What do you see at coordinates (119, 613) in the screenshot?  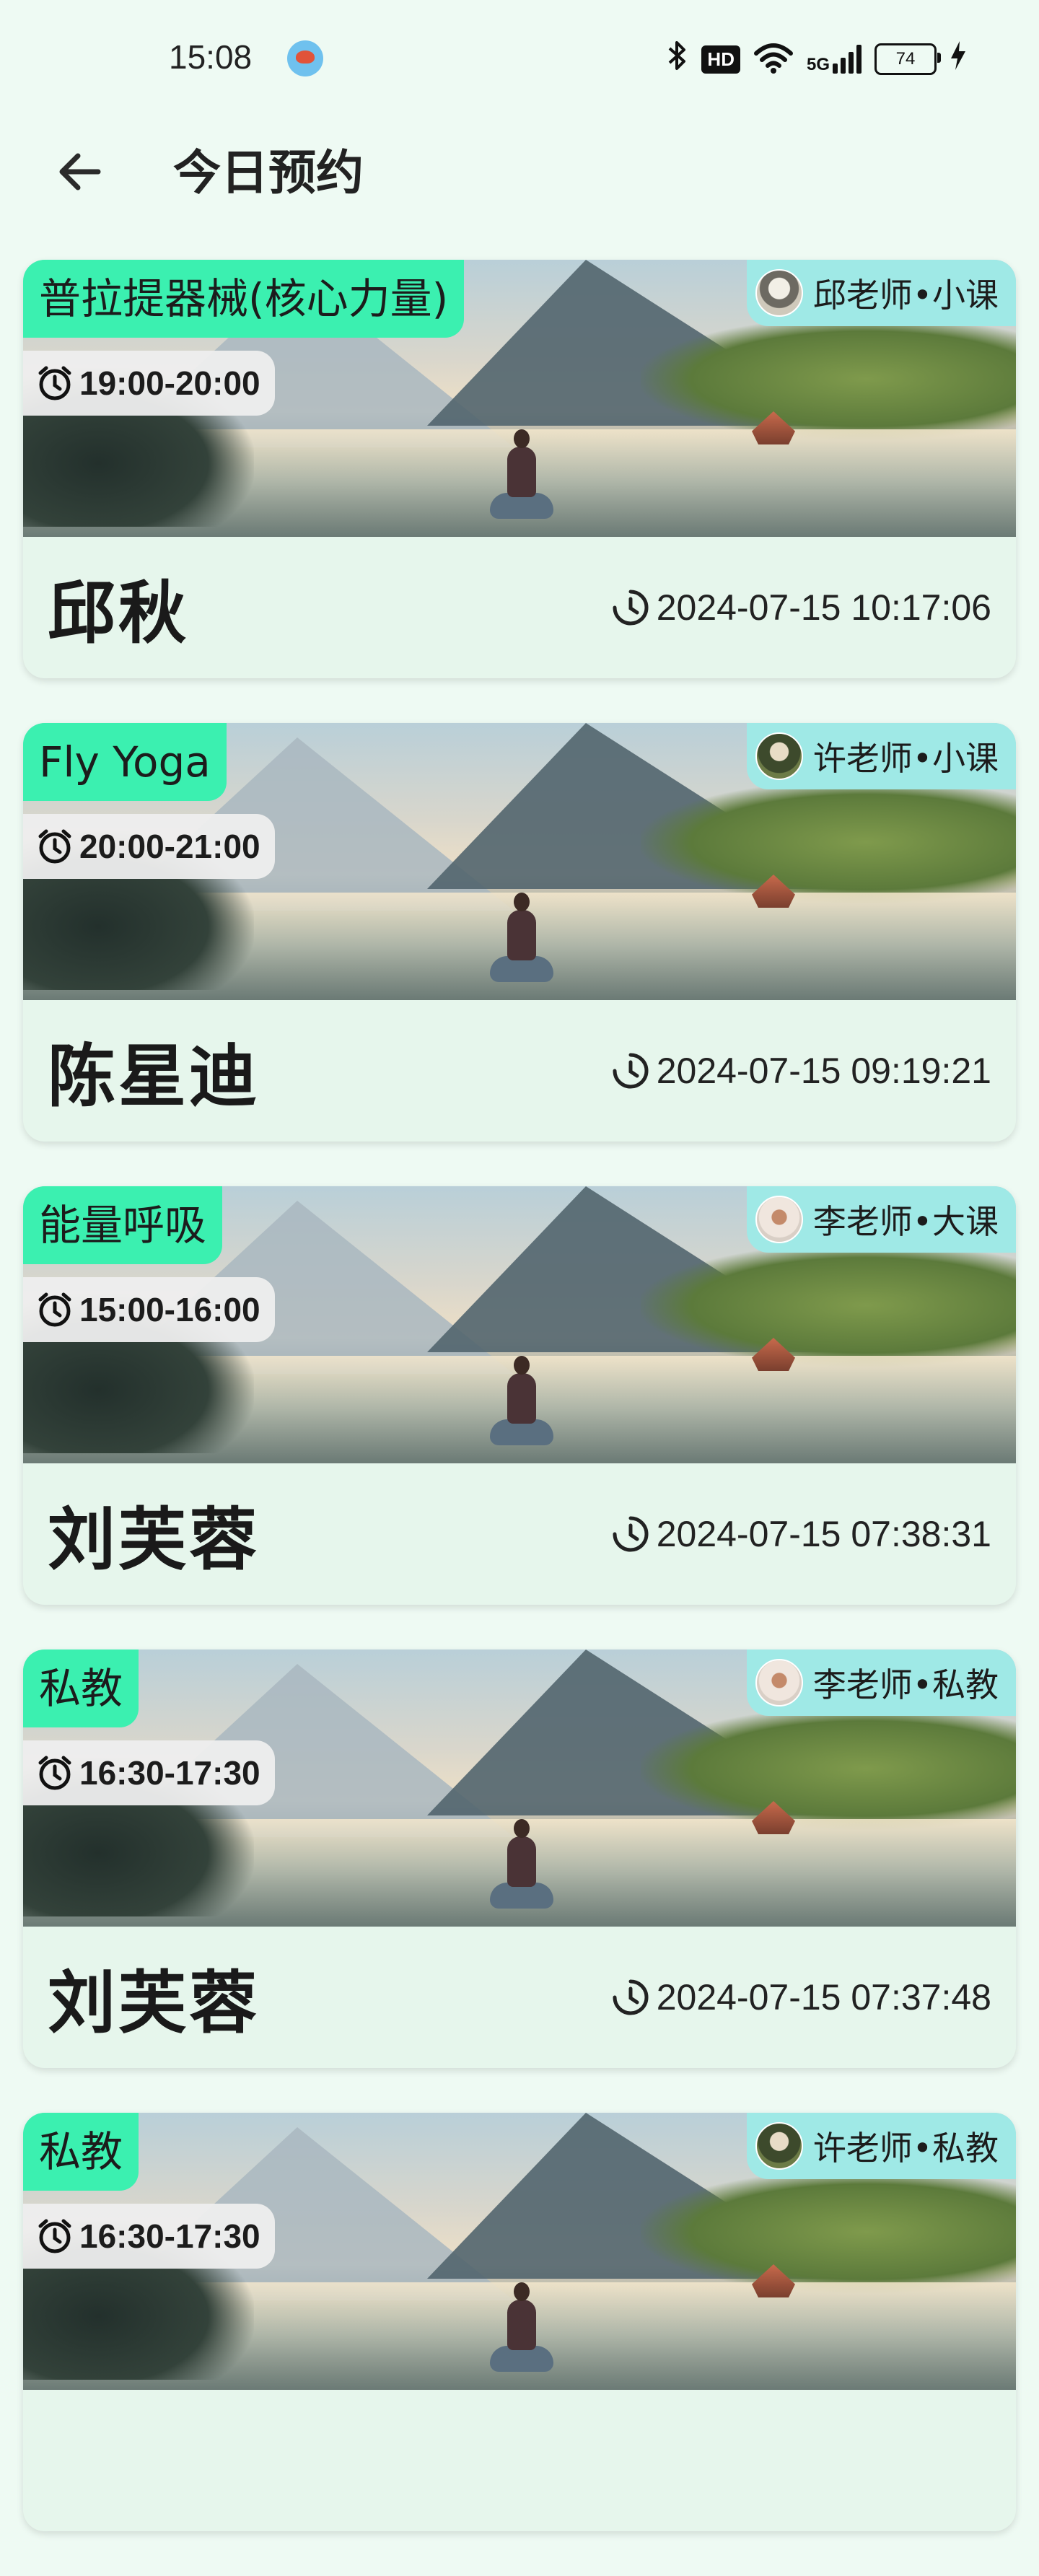 I see `student-name: 邱秋` at bounding box center [119, 613].